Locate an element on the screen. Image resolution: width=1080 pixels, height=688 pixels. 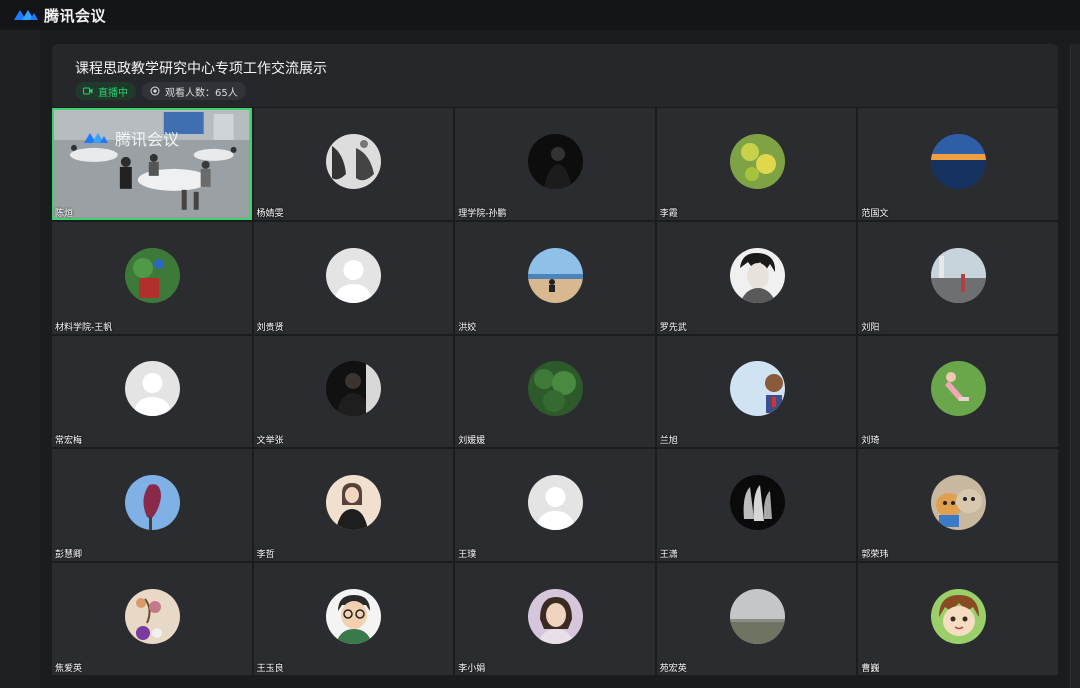
watermark-text: 腾讯会议 is located at coordinates (147, 139).